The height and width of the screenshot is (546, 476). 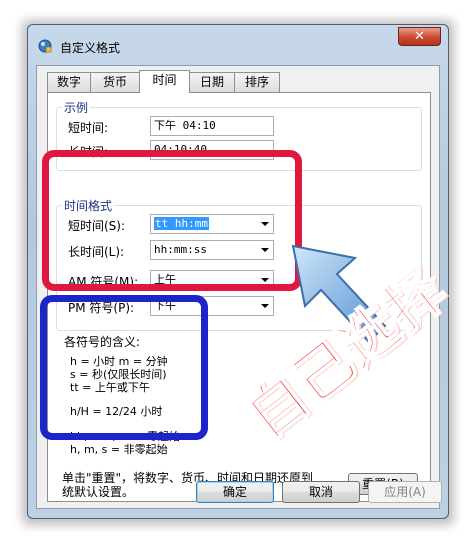 What do you see at coordinates (321, 492) in the screenshot?
I see `cancel-button: 取消` at bounding box center [321, 492].